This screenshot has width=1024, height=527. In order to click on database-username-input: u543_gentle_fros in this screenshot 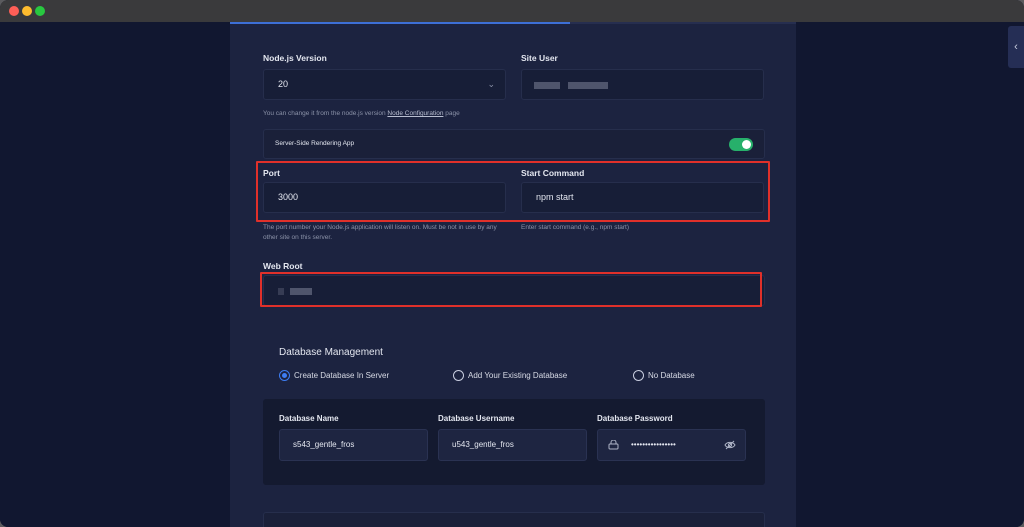, I will do `click(512, 445)`.